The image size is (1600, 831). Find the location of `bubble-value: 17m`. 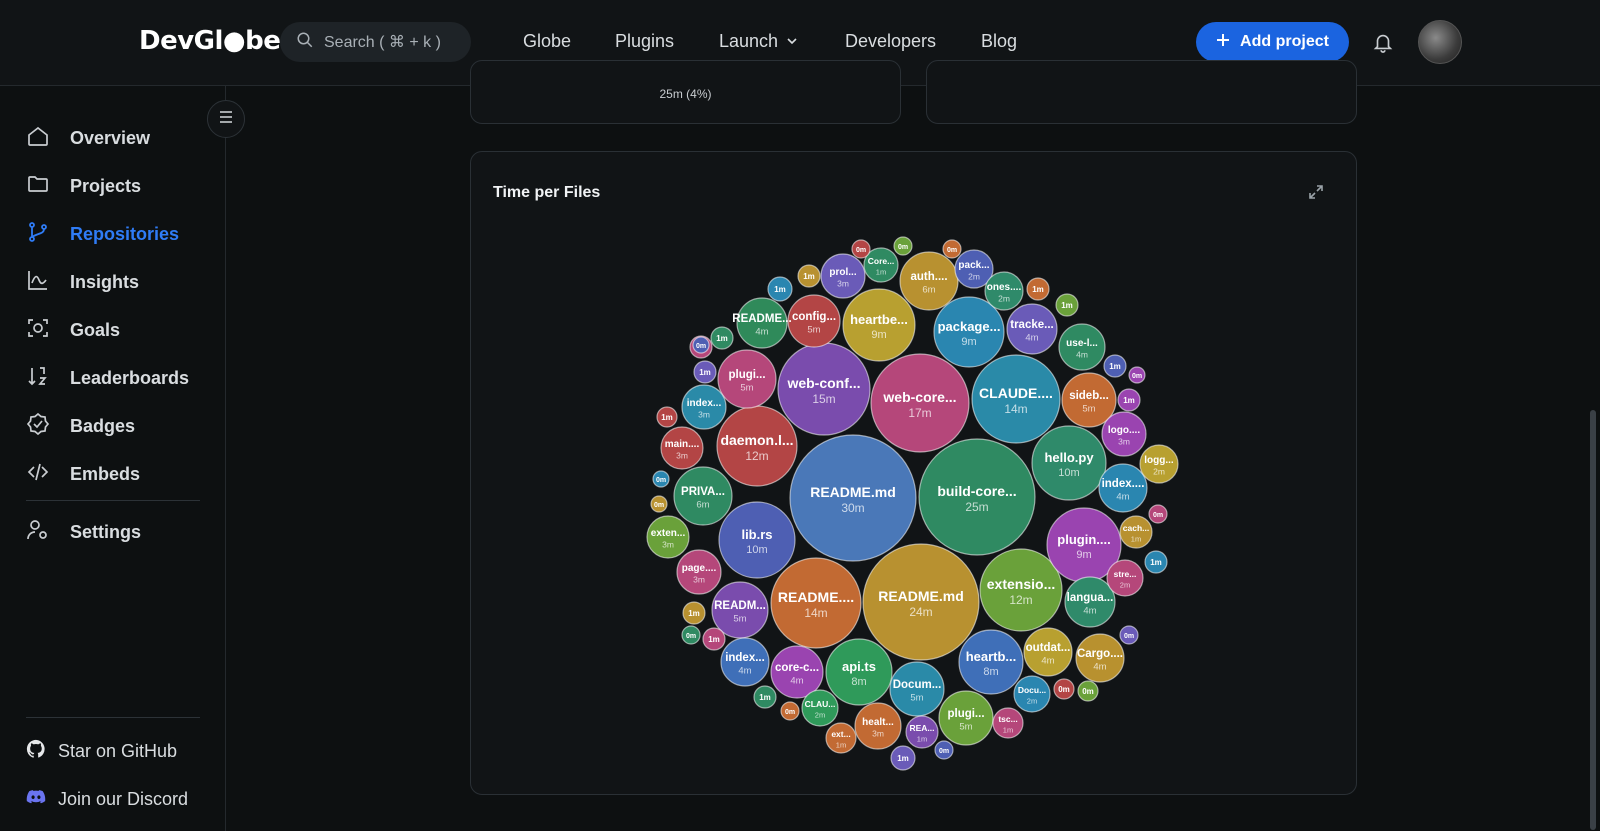

bubble-value: 17m is located at coordinates (919, 413).